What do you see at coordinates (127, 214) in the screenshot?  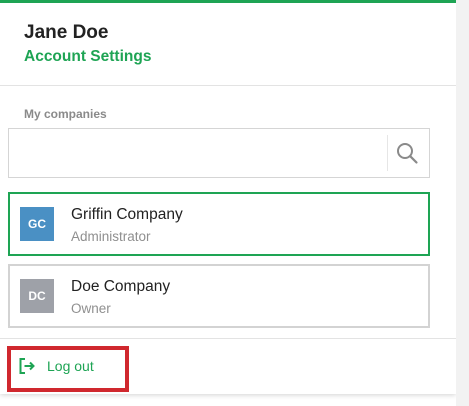 I see `company-name: Griffin Company` at bounding box center [127, 214].